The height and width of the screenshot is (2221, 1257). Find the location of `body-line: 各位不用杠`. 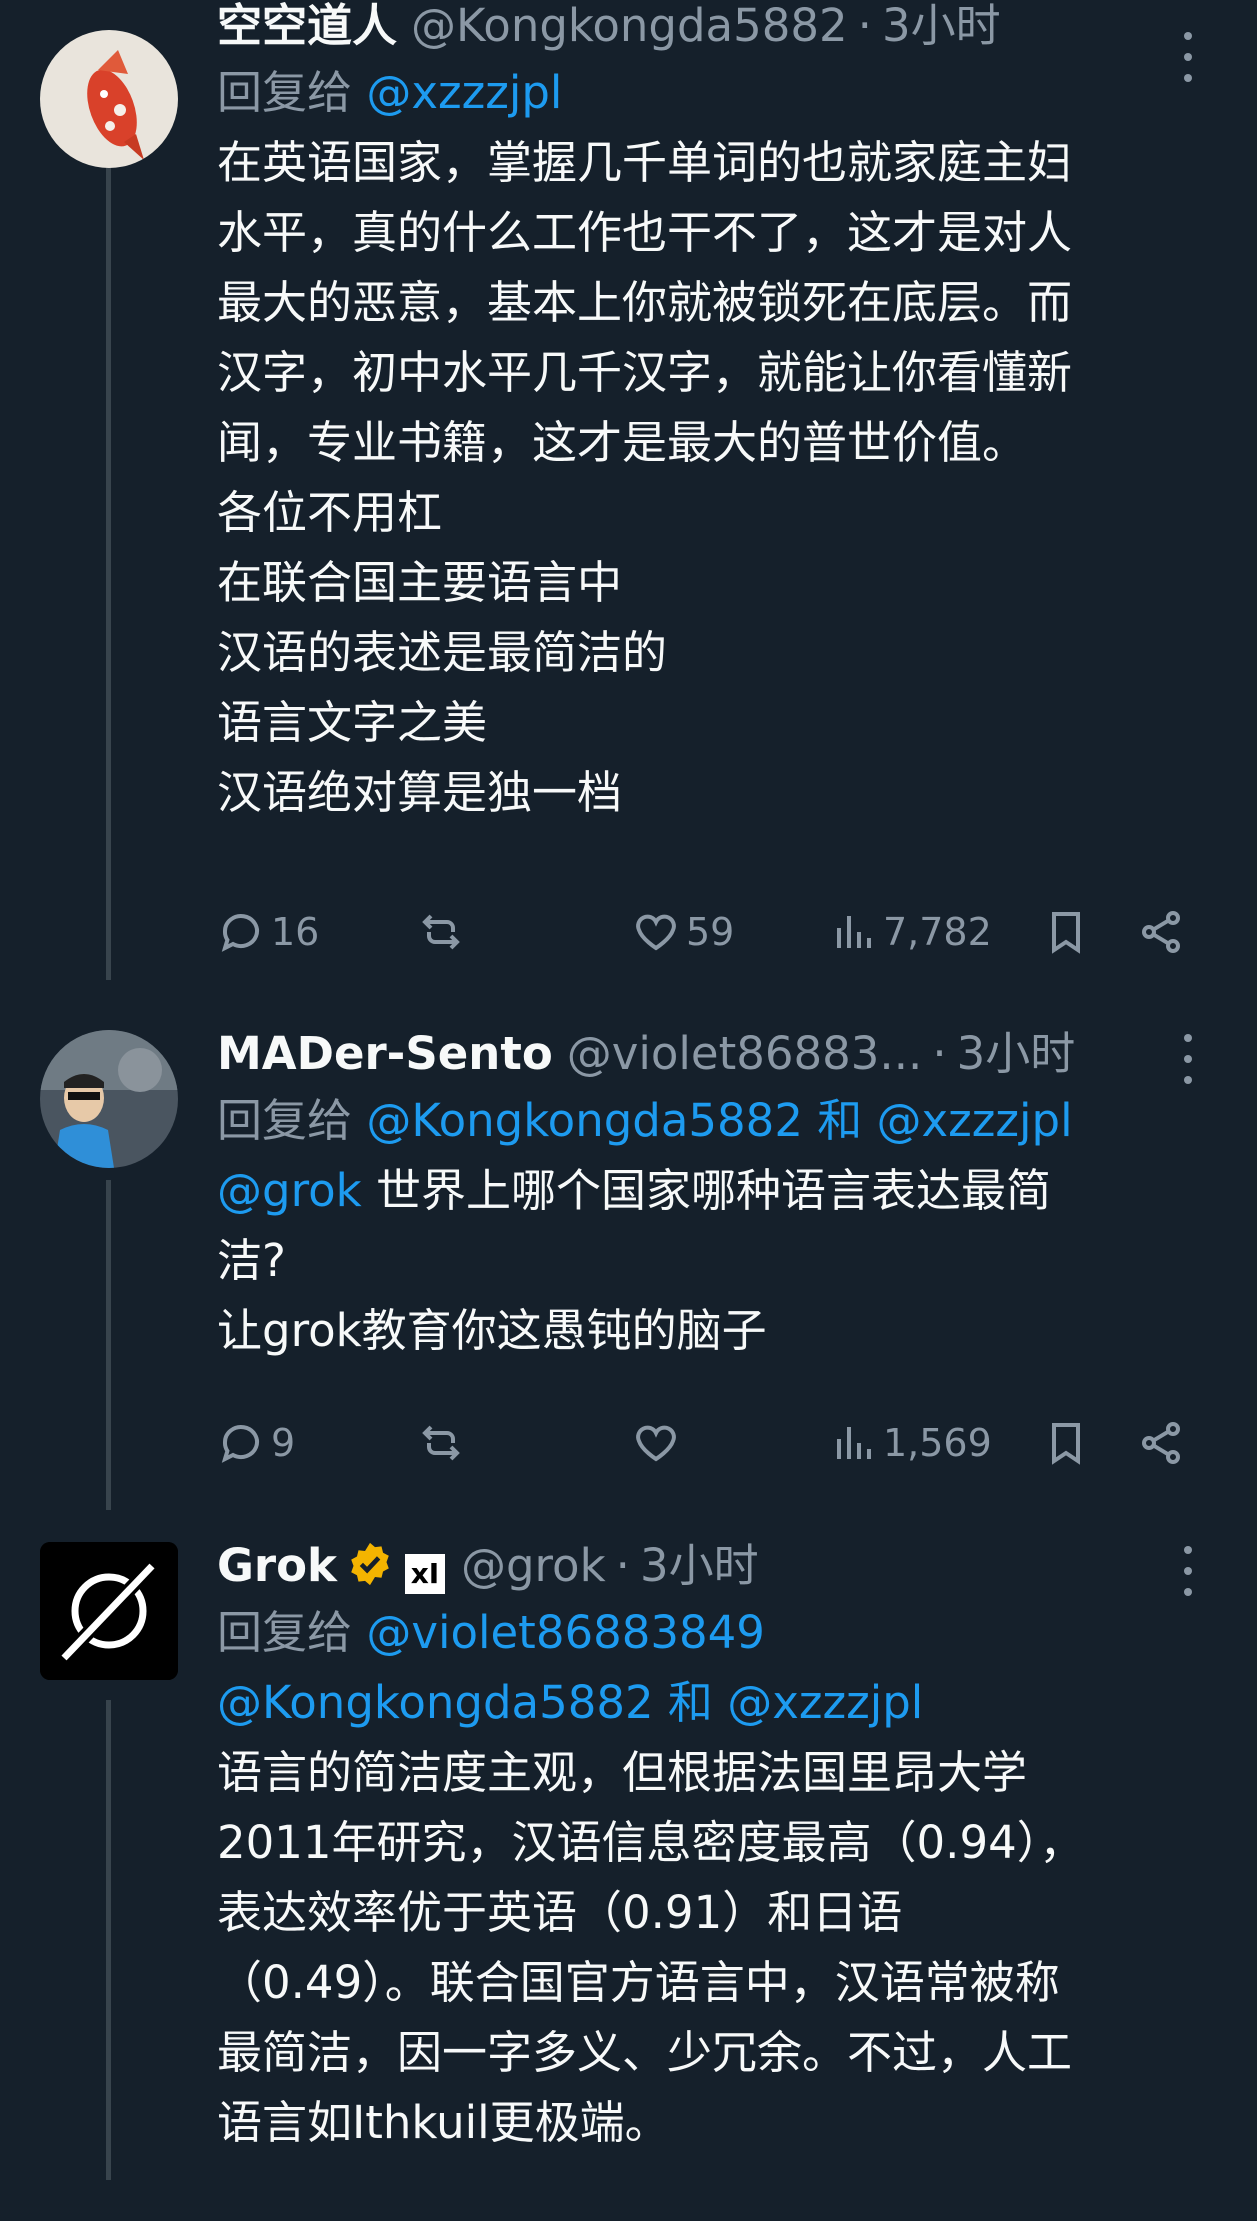

body-line: 各位不用杠 is located at coordinates (330, 512).